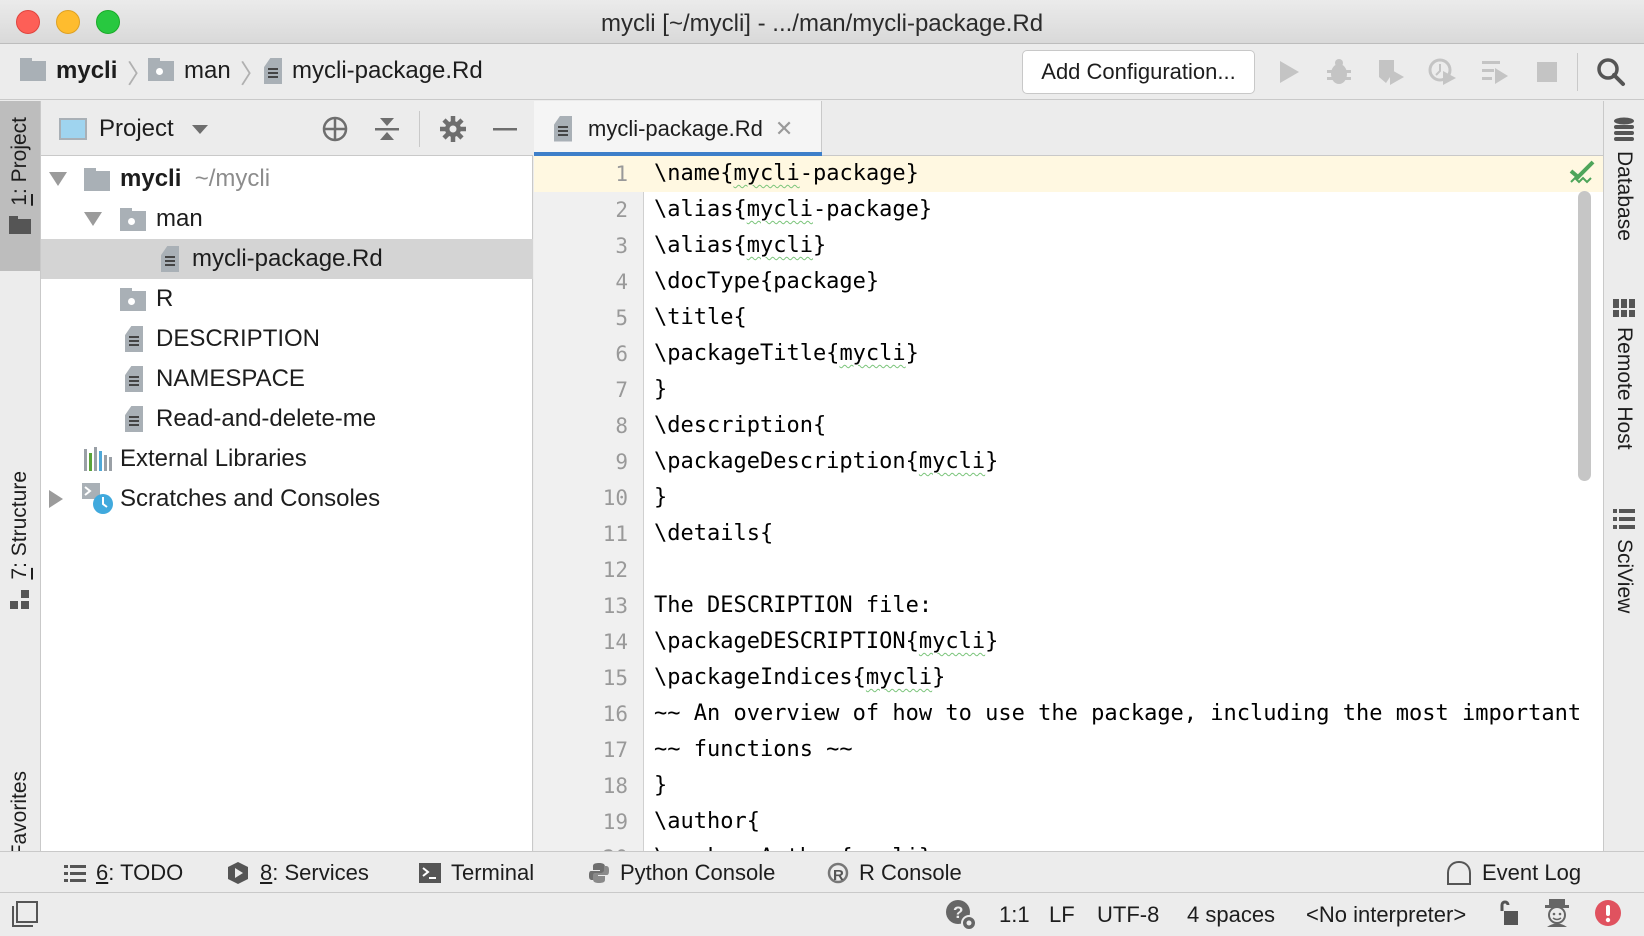 The width and height of the screenshot is (1644, 936). What do you see at coordinates (740, 426) in the screenshot?
I see `code-line: \description{` at bounding box center [740, 426].